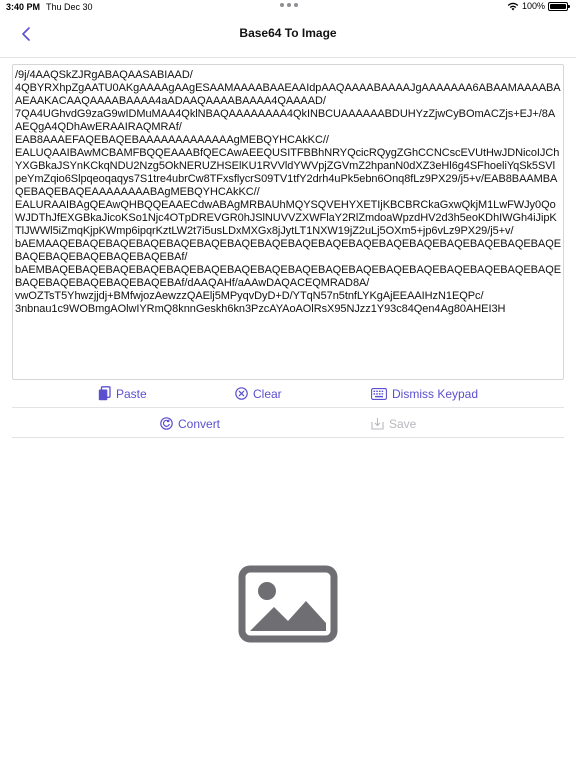 This screenshot has width=576, height=768. I want to click on keyboard-icon, so click(379, 393).